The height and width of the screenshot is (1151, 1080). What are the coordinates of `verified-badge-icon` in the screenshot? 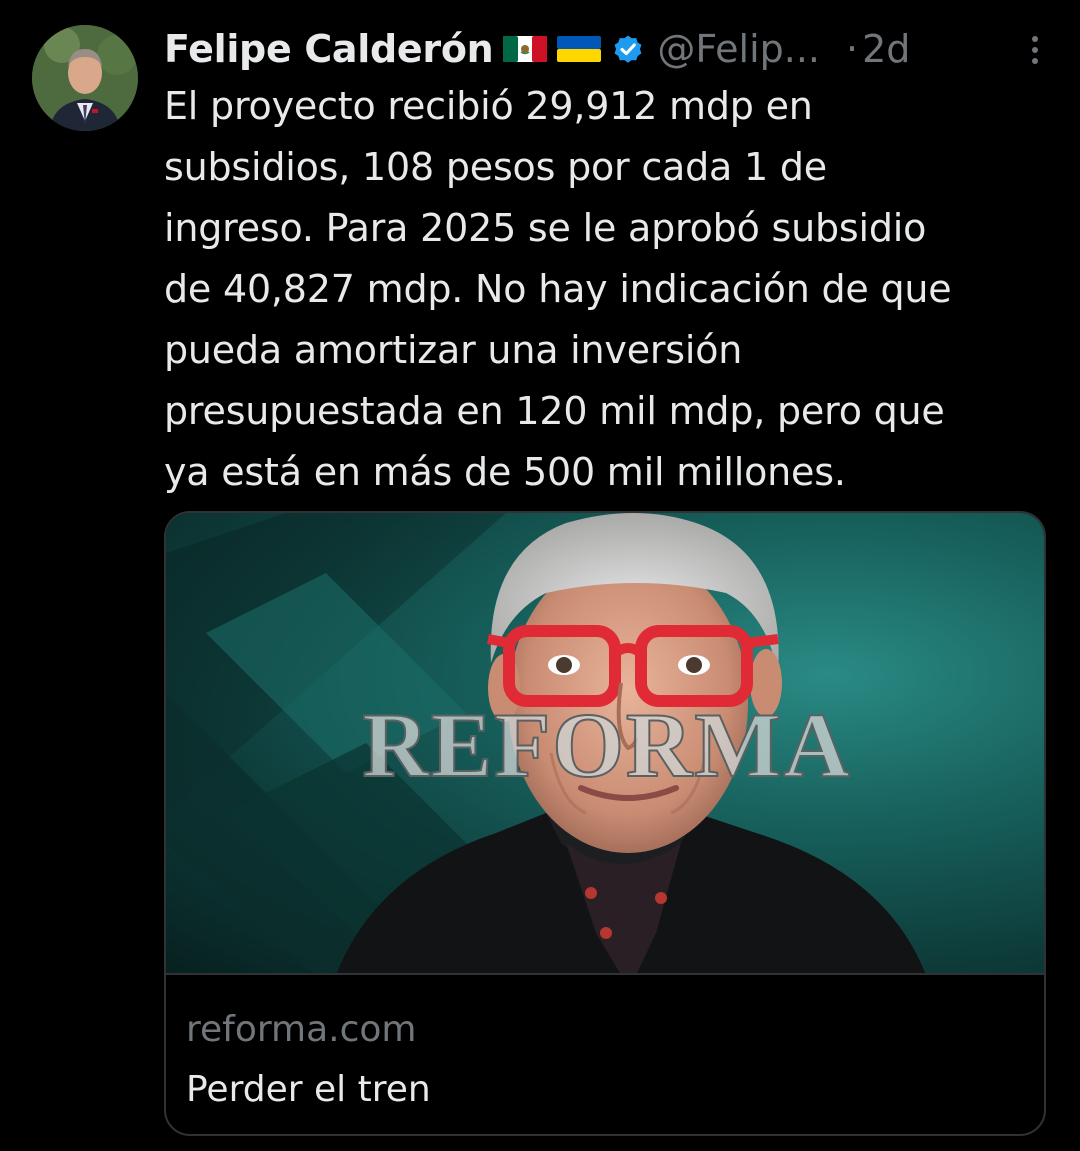 It's located at (628, 49).